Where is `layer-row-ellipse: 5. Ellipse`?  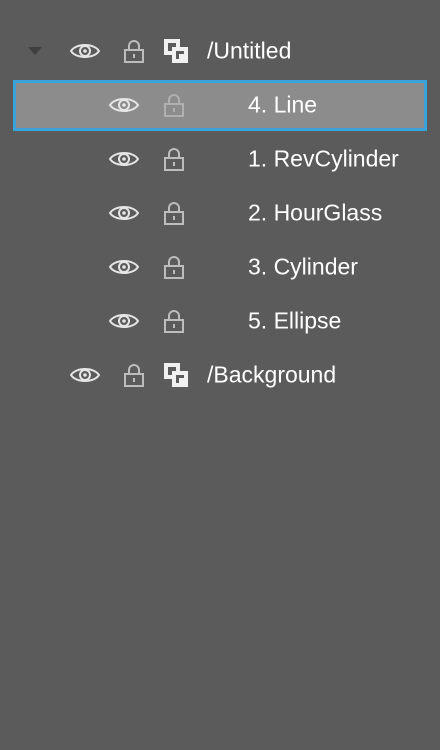
layer-row-ellipse: 5. Ellipse is located at coordinates (220, 321).